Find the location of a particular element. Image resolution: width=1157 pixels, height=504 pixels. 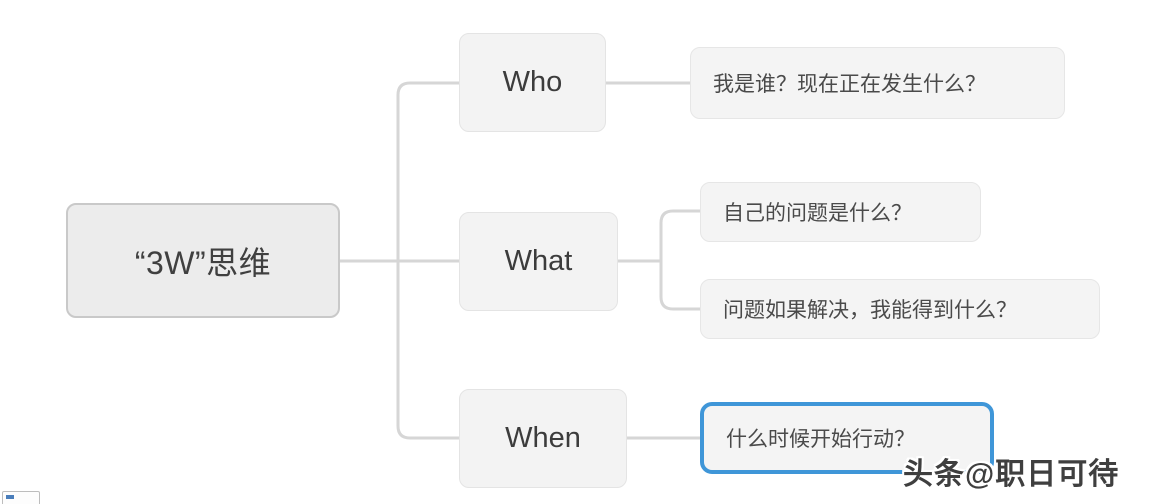

leaf-node-who-1-text: 我是谁？现在正在发生什么？ is located at coordinates (849, 84).